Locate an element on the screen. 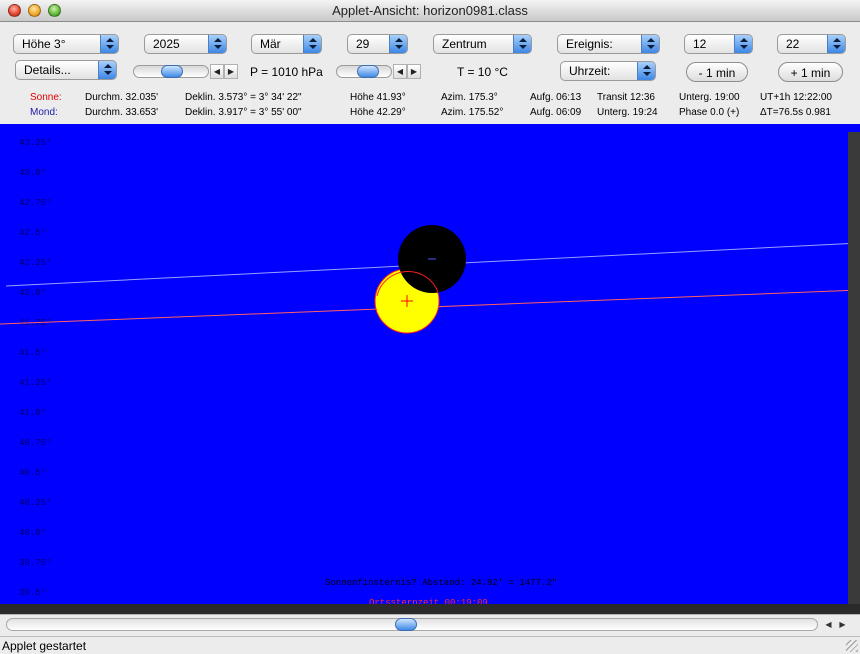 This screenshot has width=860, height=654. time-select: Uhrzeit: is located at coordinates (608, 71).